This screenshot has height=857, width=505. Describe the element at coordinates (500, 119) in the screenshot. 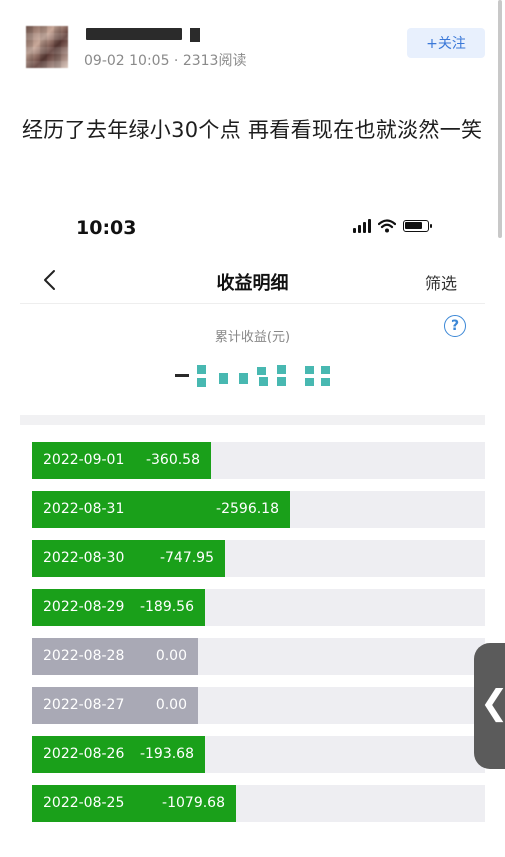

I see `scrollbar` at that location.